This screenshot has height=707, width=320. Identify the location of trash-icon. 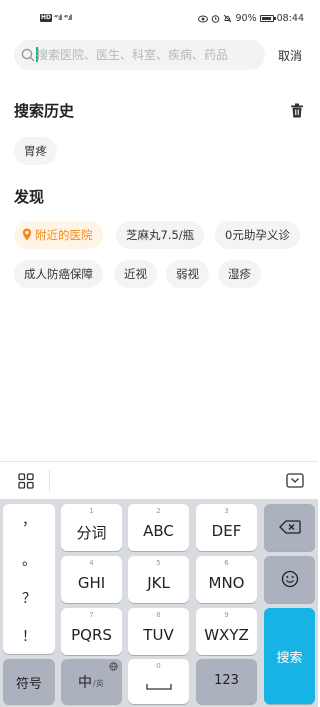
(297, 110).